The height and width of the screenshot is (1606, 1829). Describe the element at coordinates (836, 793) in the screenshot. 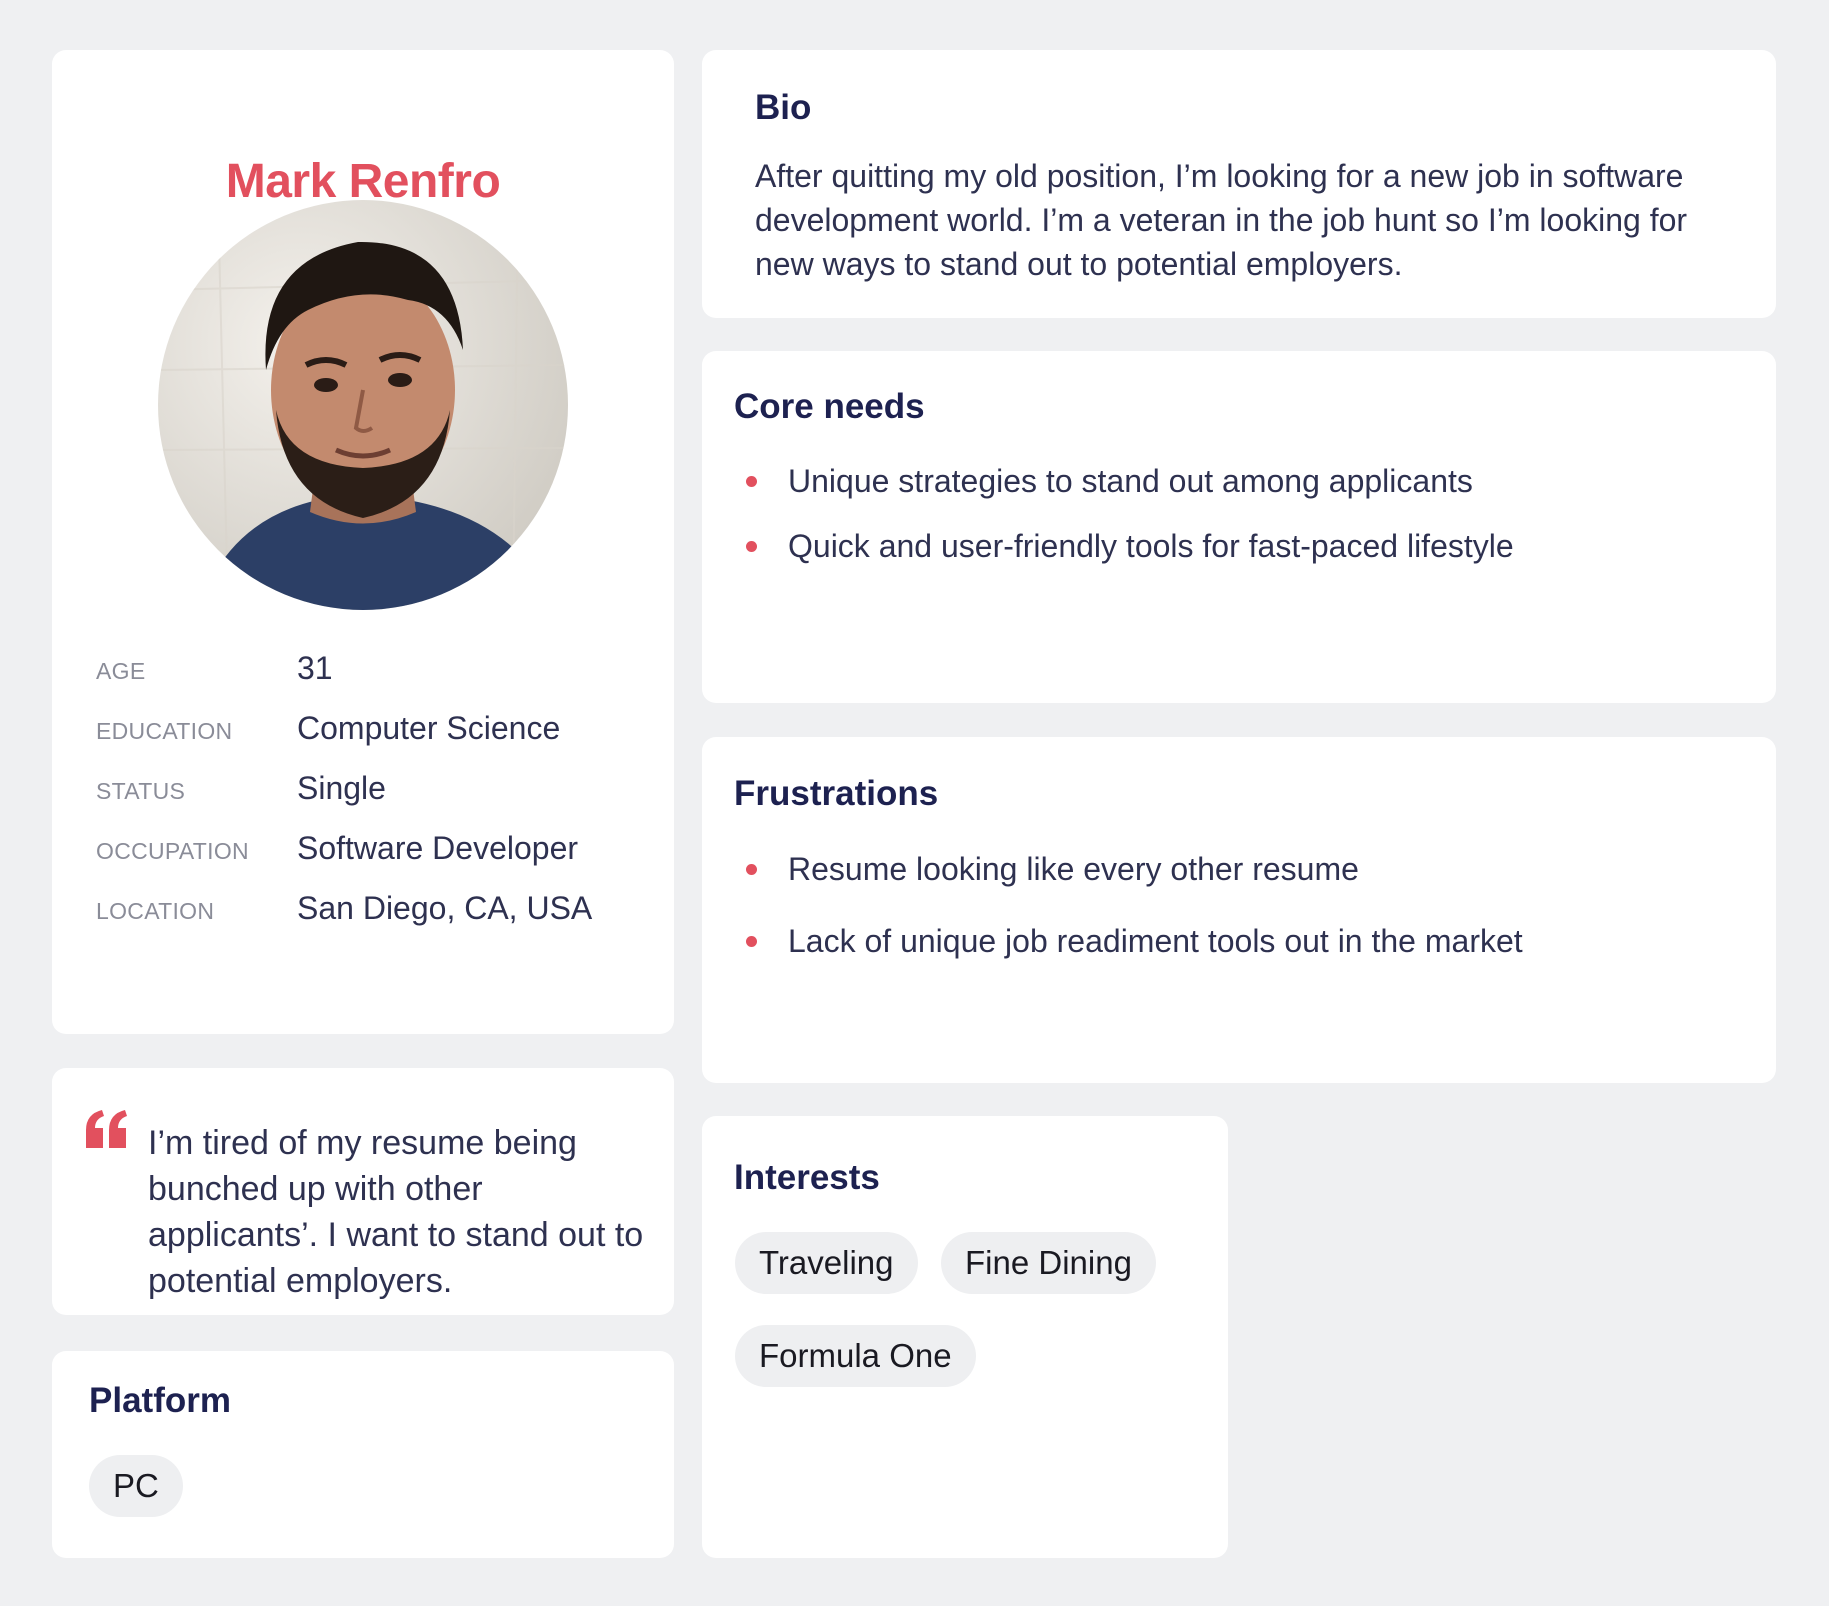

I see `frustrations-title: Frustrations` at that location.